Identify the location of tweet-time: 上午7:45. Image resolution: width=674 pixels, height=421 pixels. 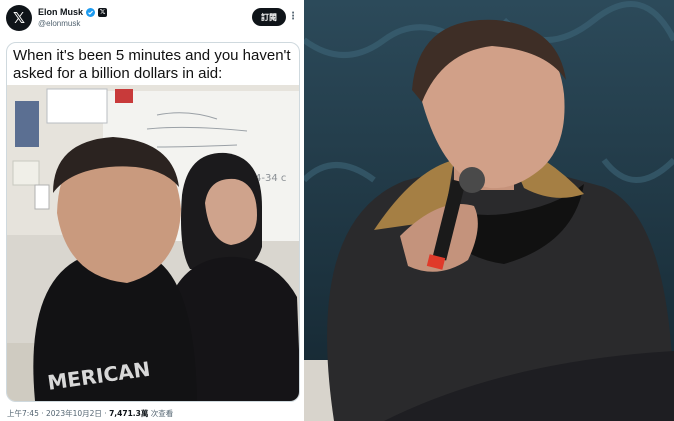
(23, 413).